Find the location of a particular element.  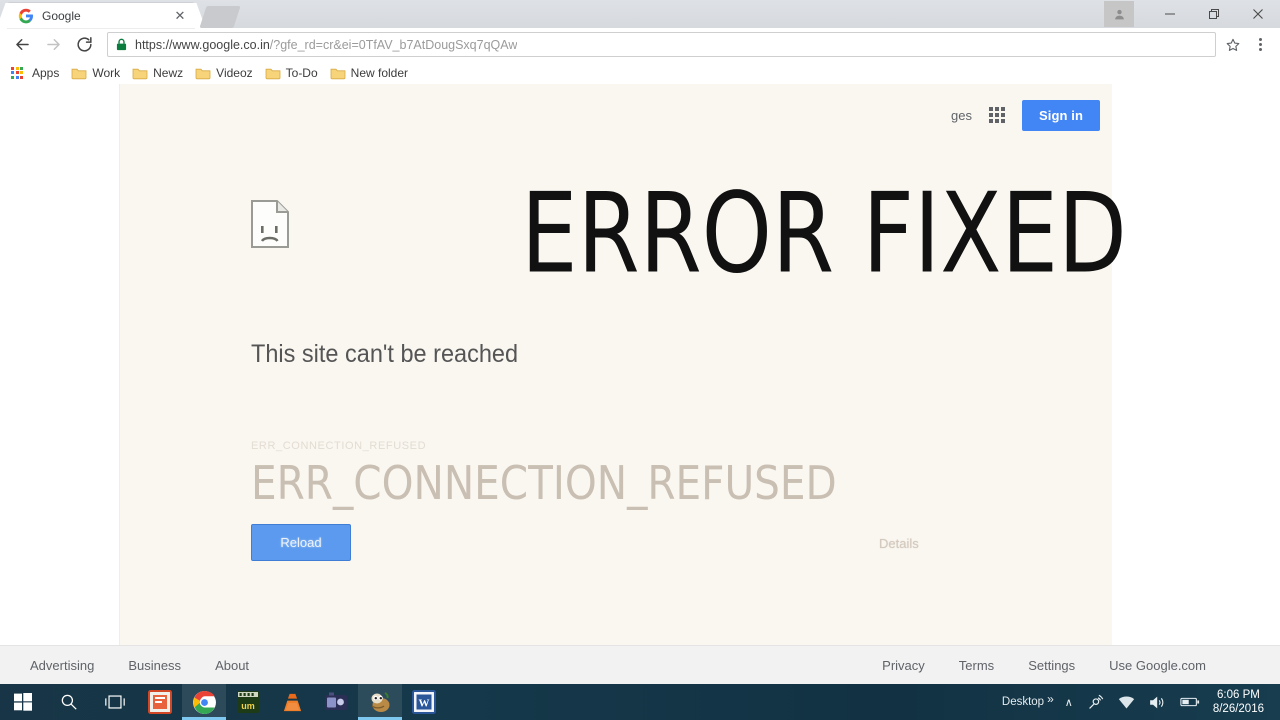

google-g-icon is located at coordinates (26, 16).